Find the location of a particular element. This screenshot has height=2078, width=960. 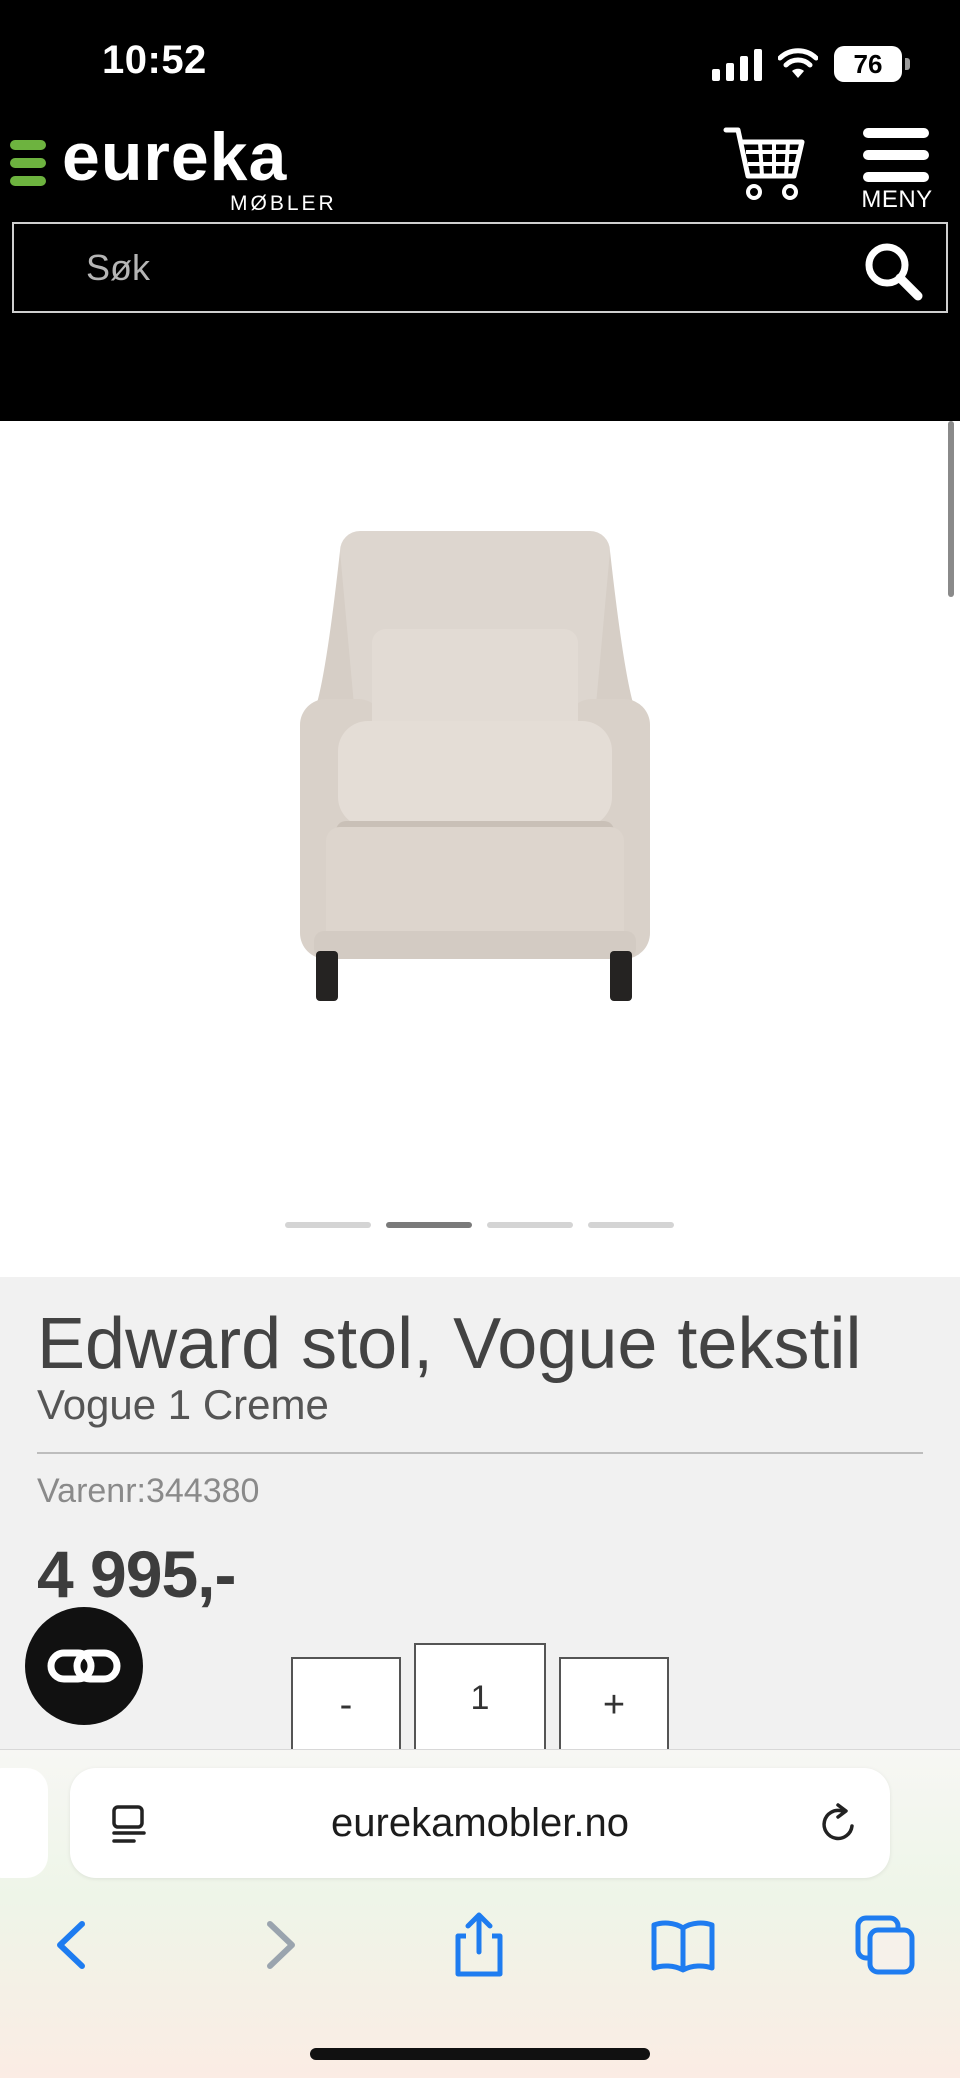

gallery-pagination is located at coordinates (479, 1225).